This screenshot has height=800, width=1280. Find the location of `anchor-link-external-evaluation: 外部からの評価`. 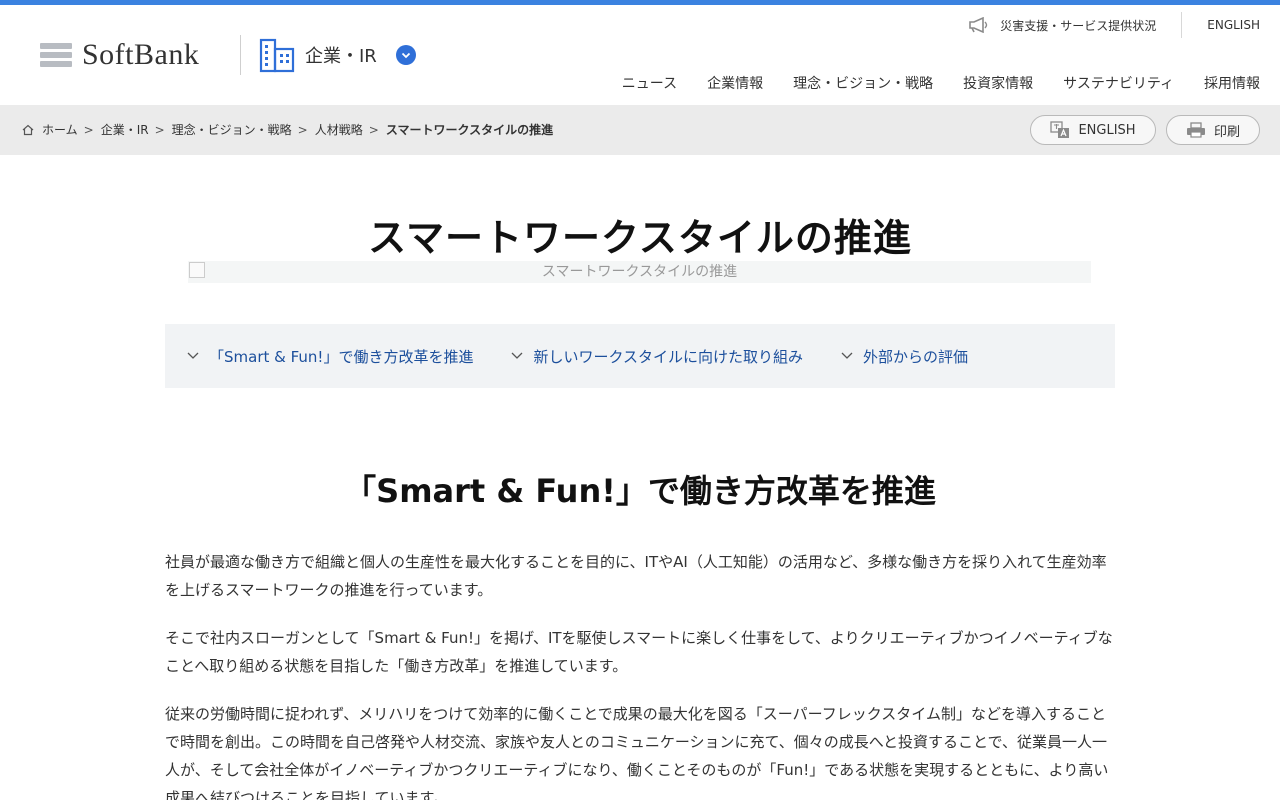

anchor-link-external-evaluation: 外部からの評価 is located at coordinates (904, 356).